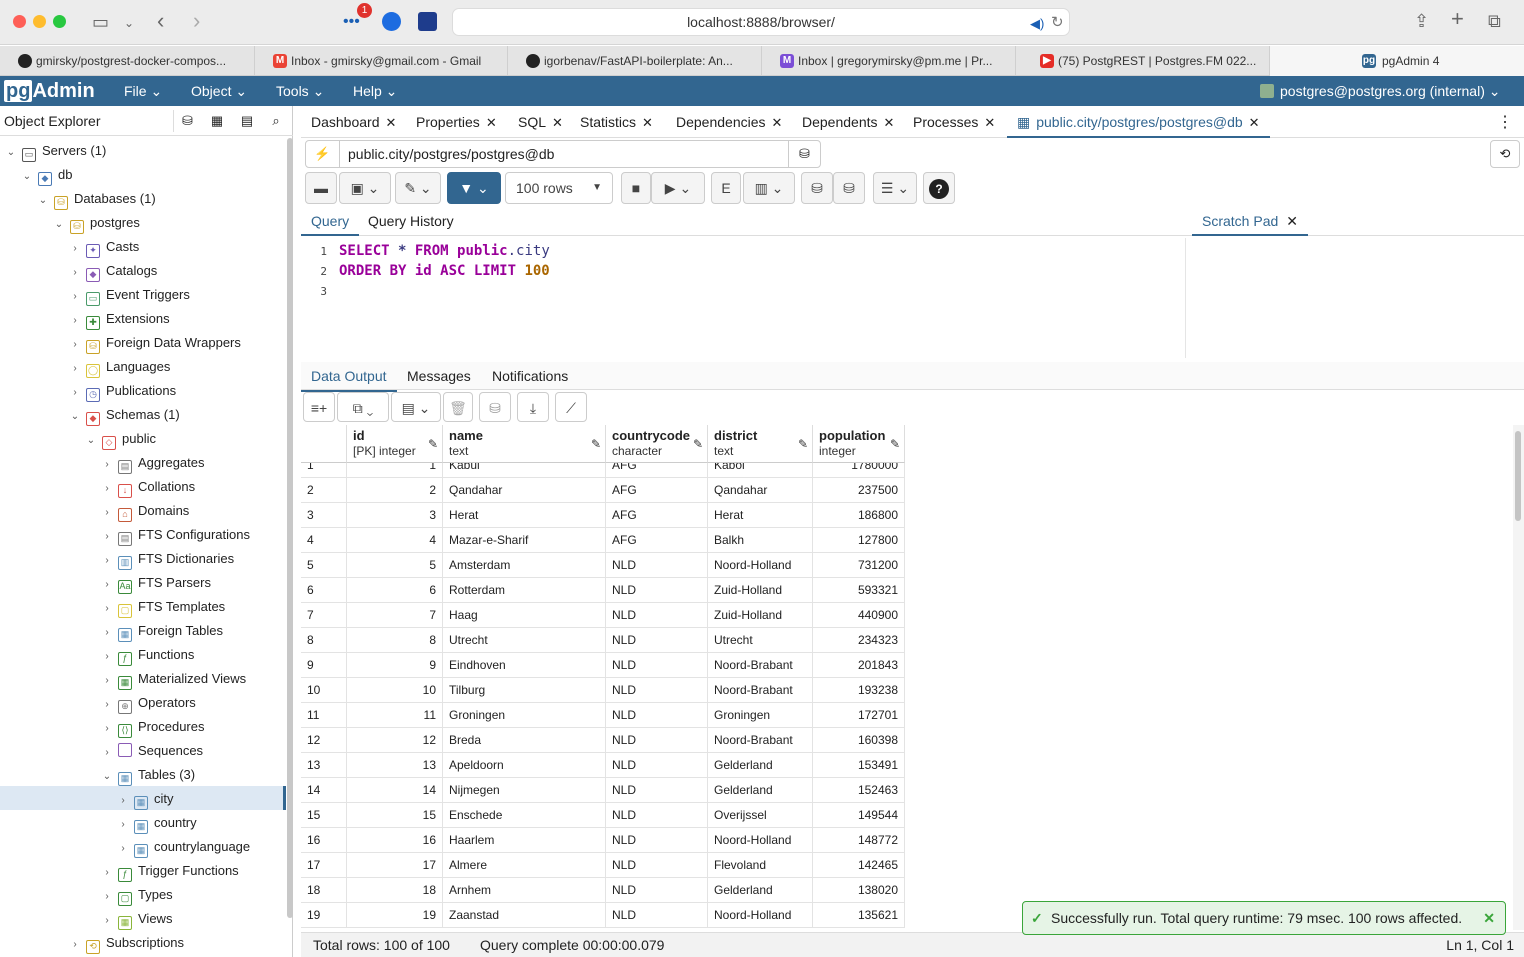 This screenshot has height=957, width=1524. I want to click on edit-button: ✎ ⌄, so click(418, 188).